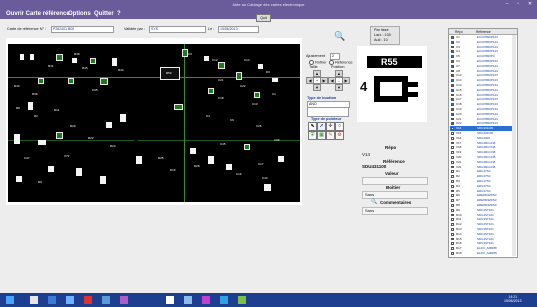  I want to click on position-down-button: ▼, so click(339, 87).